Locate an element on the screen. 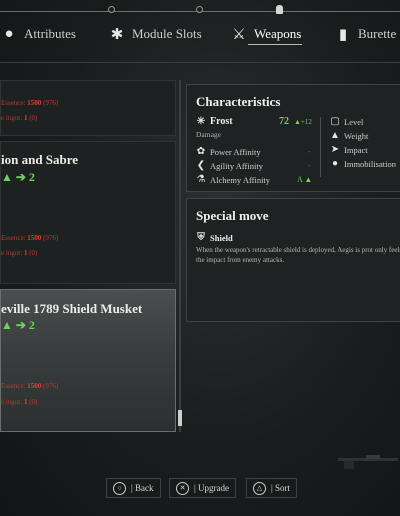 The image size is (400, 516). nav-divider is located at coordinates (200, 62).